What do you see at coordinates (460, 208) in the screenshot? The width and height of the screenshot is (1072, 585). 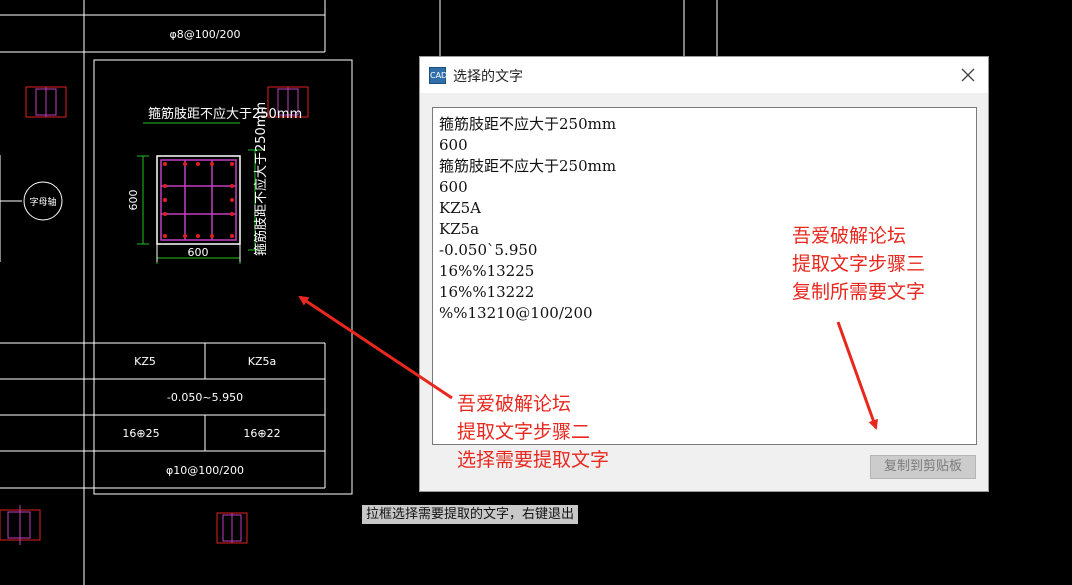 I see `text-line: KZ5A` at bounding box center [460, 208].